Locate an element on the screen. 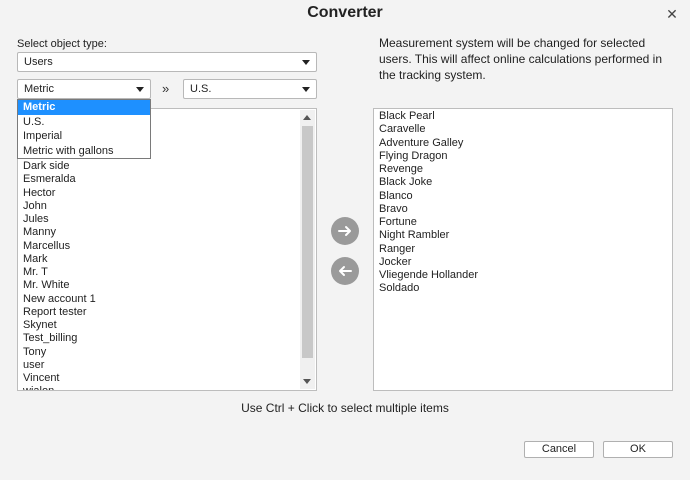  source-list-item: New account 1 is located at coordinates (59, 299).